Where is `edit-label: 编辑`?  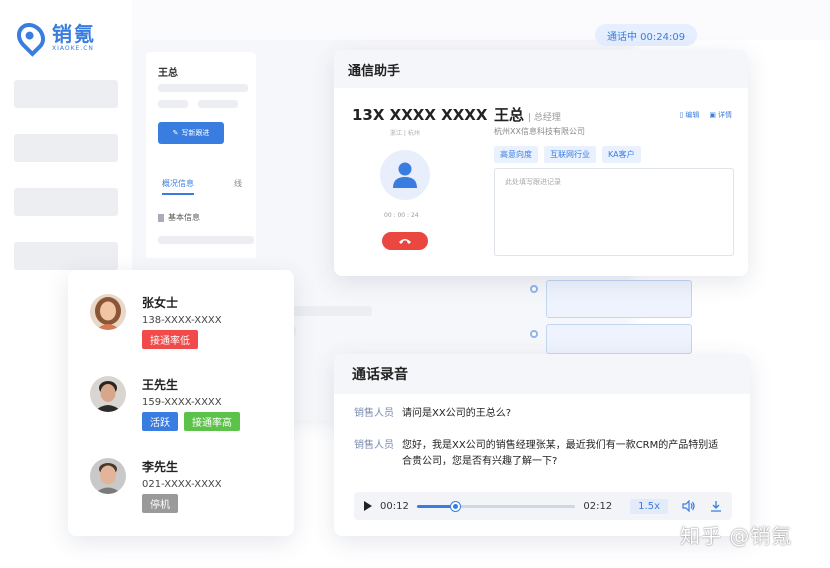
edit-label: 编辑 is located at coordinates (692, 115).